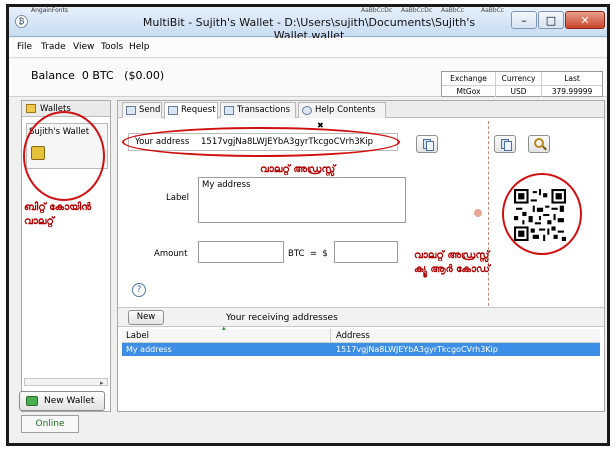 The height and width of the screenshot is (453, 616). I want to click on label-textarea-value: My address, so click(226, 185).